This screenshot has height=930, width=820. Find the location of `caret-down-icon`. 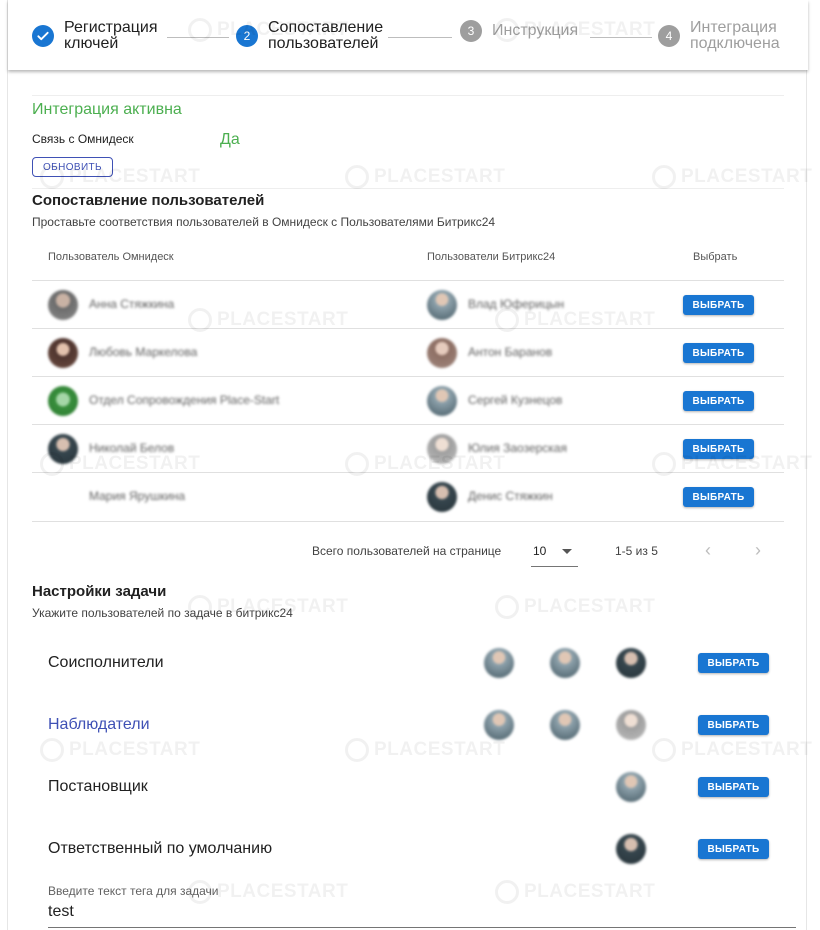

caret-down-icon is located at coordinates (567, 551).